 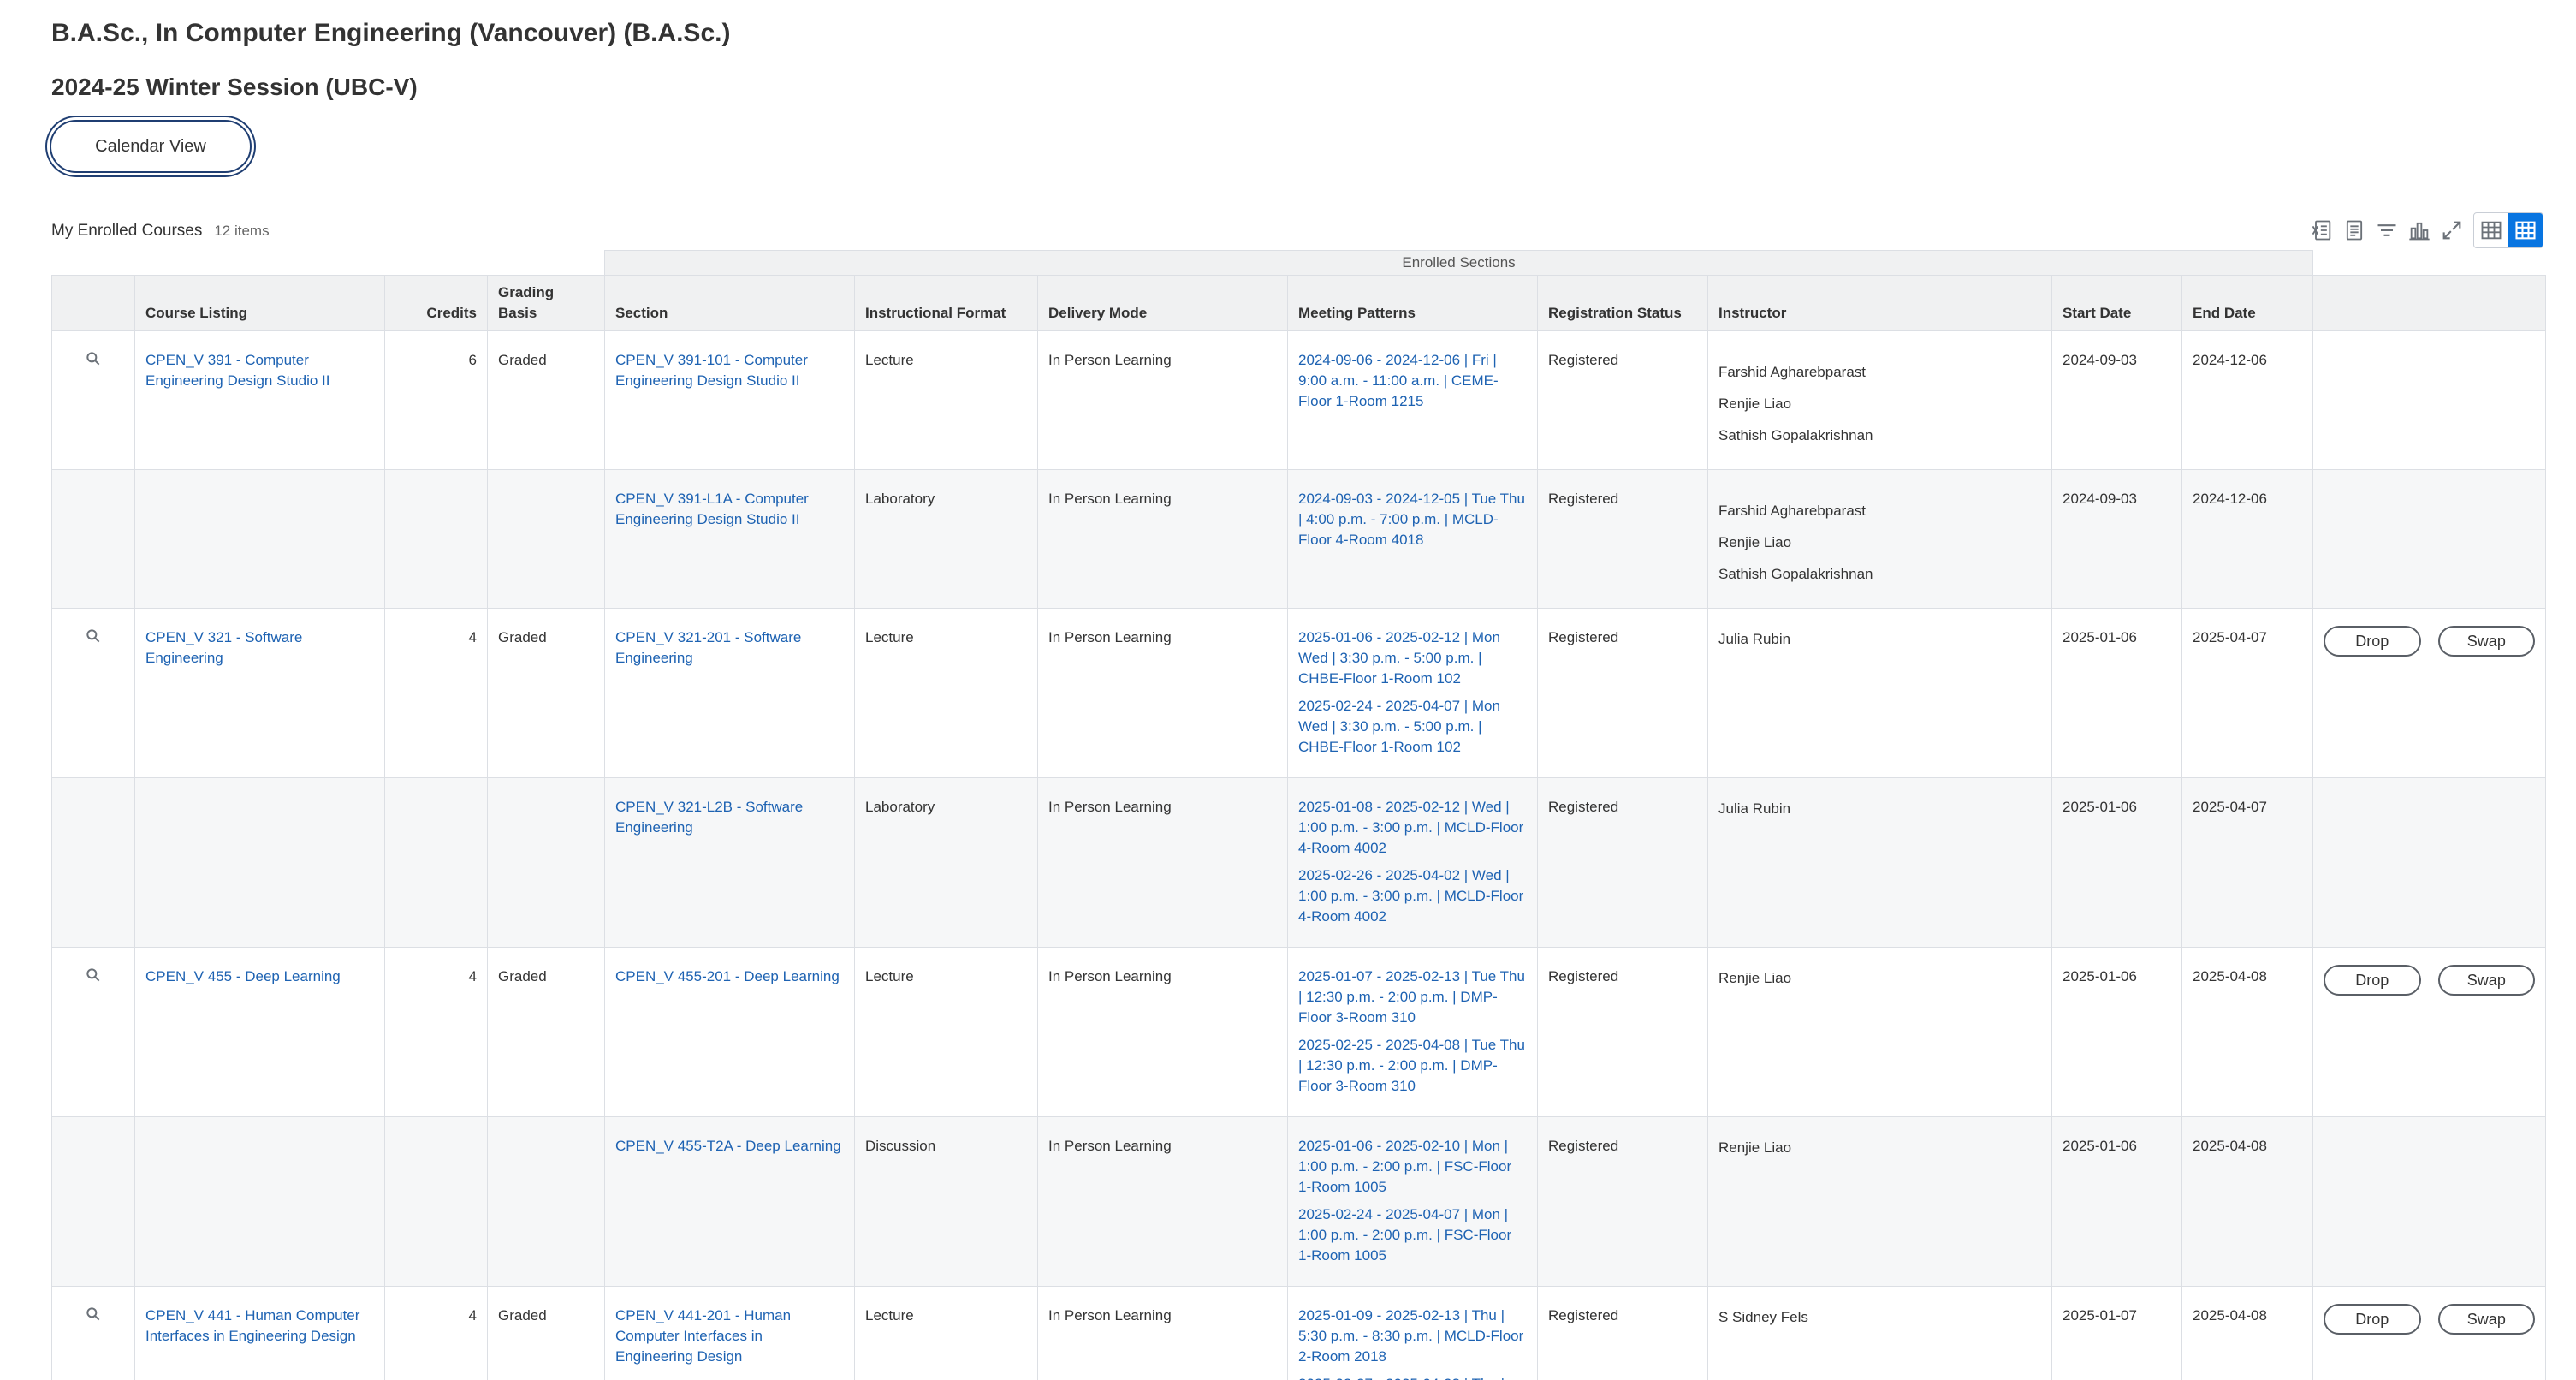 I want to click on instructor-name: S Sidney Fels, so click(x=1763, y=1317).